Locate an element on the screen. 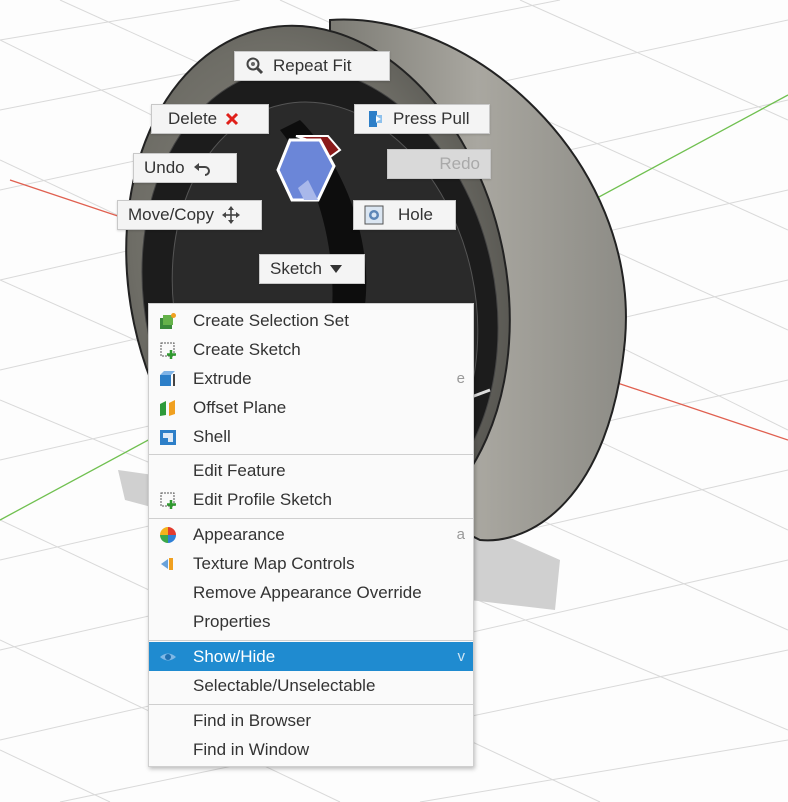 The width and height of the screenshot is (788, 802). menu-item-shortcut: v is located at coordinates (461, 656).